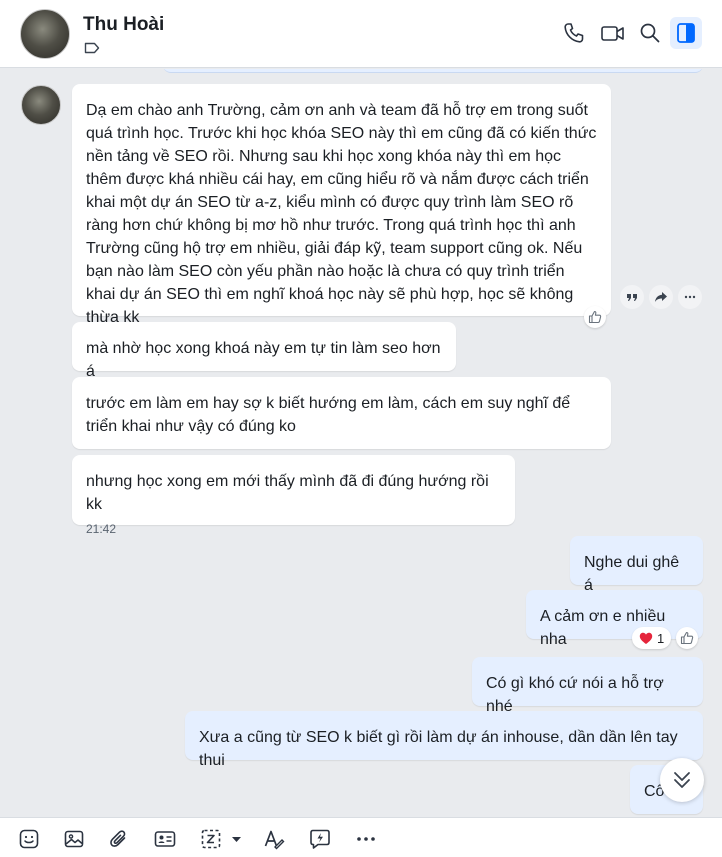 This screenshot has height=857, width=722. I want to click on message-time: 21:42, so click(101, 529).